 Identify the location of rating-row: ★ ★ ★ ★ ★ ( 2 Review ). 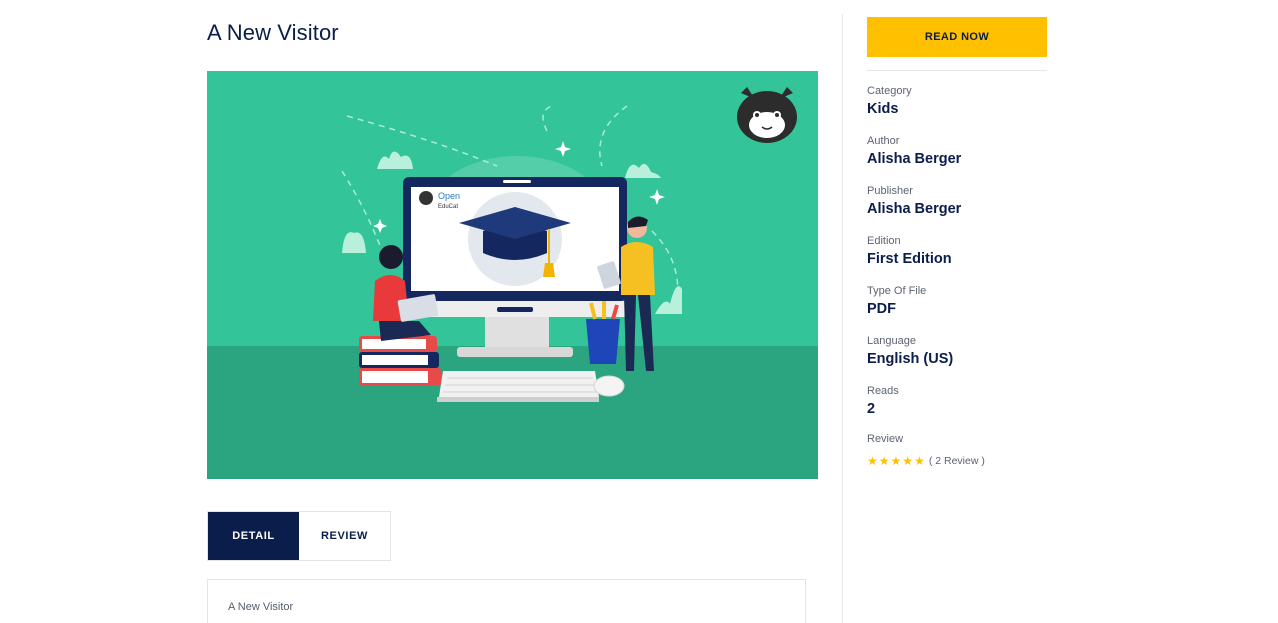
(926, 461).